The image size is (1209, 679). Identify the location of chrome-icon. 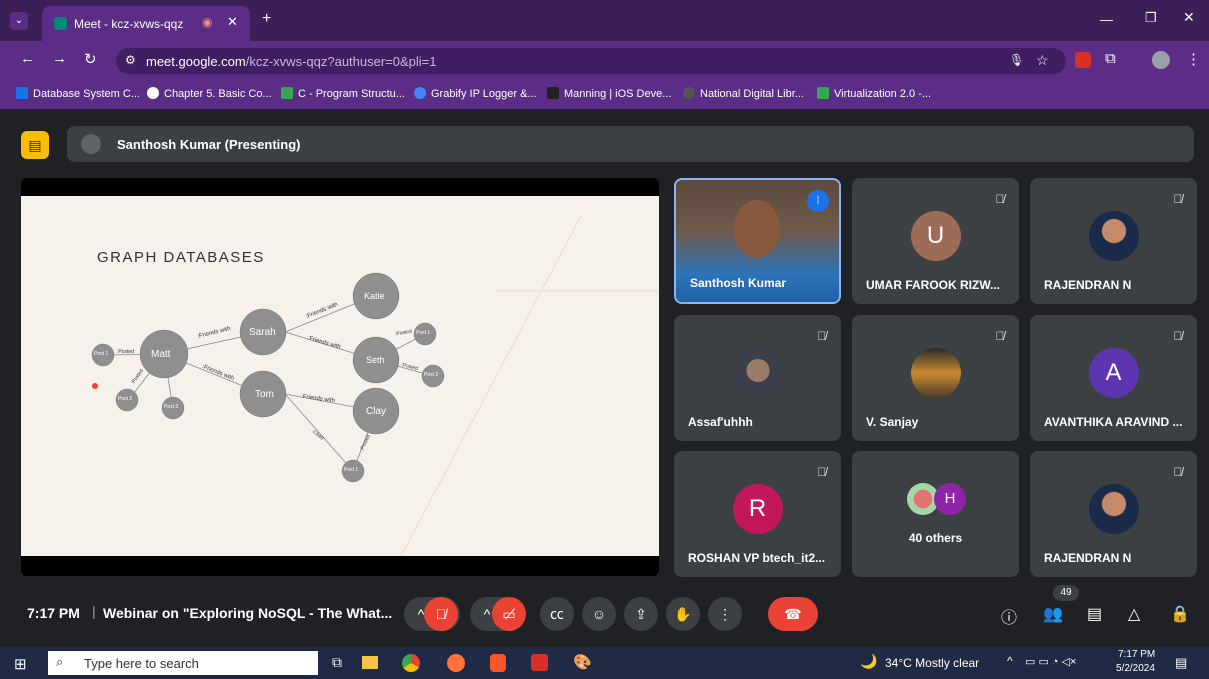
(411, 663).